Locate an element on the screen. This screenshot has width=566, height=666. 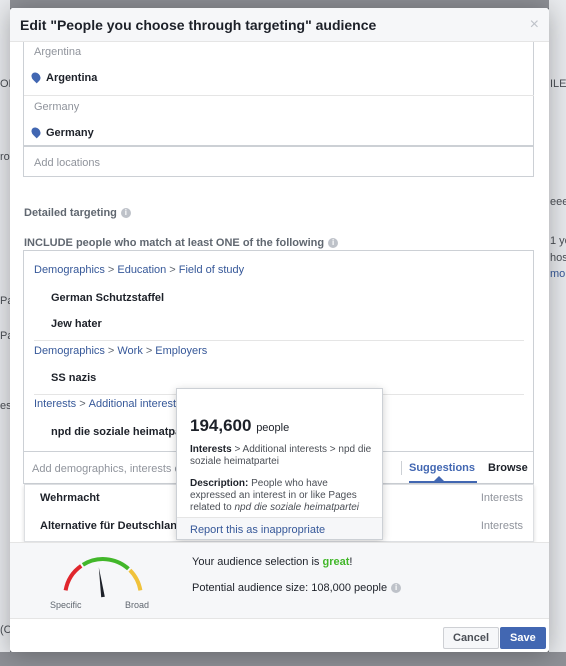
report-inappropriate-link: Report this as inappropriate is located at coordinates (257, 530).